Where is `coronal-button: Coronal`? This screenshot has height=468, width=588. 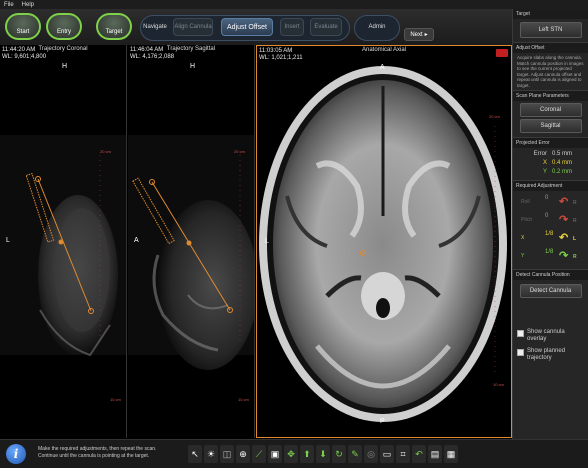
coronal-button: Coronal is located at coordinates (550, 110).